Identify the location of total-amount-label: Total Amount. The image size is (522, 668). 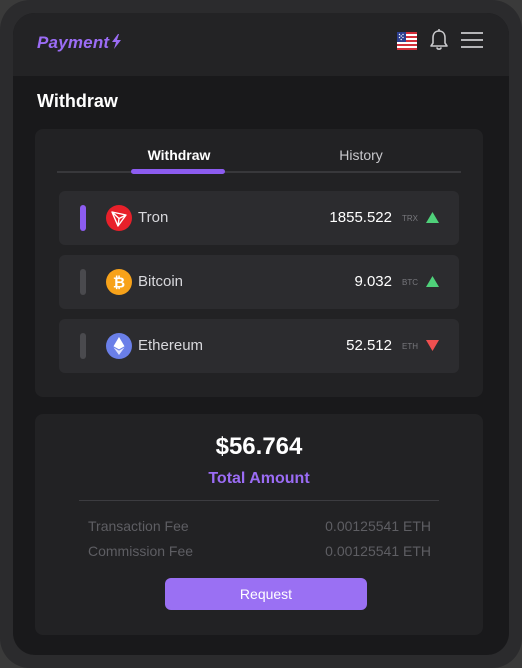
(259, 478).